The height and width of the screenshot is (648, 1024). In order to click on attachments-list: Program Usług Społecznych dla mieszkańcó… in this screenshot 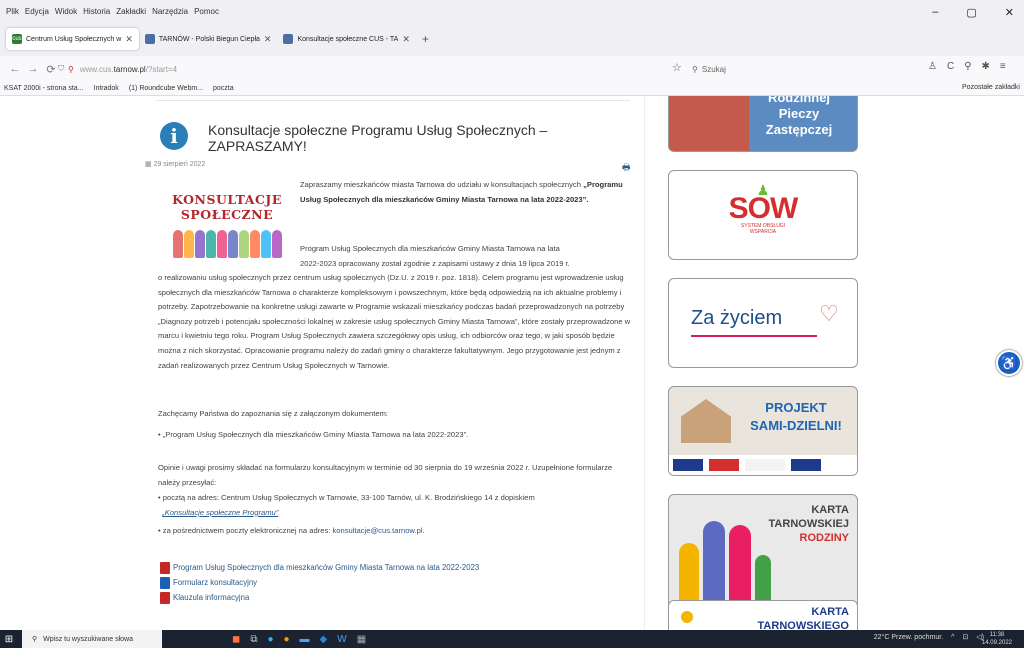, I will do `click(319, 582)`.